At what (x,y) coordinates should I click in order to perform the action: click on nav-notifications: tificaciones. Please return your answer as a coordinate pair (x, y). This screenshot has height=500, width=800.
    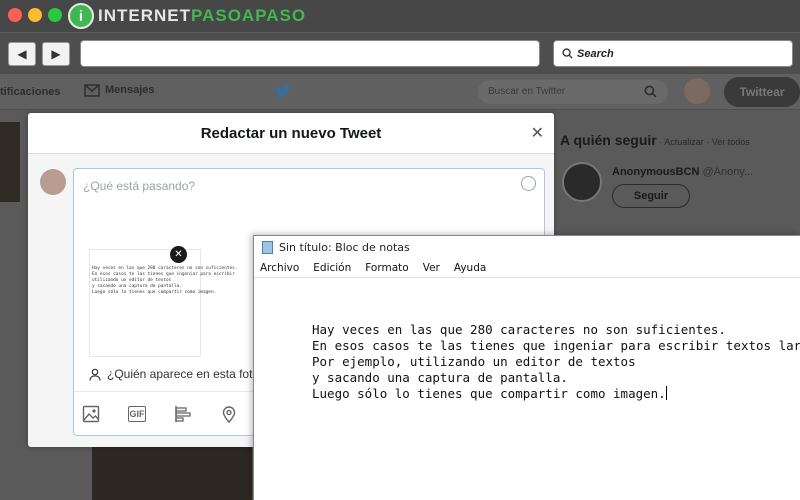
    Looking at the image, I should click on (30, 92).